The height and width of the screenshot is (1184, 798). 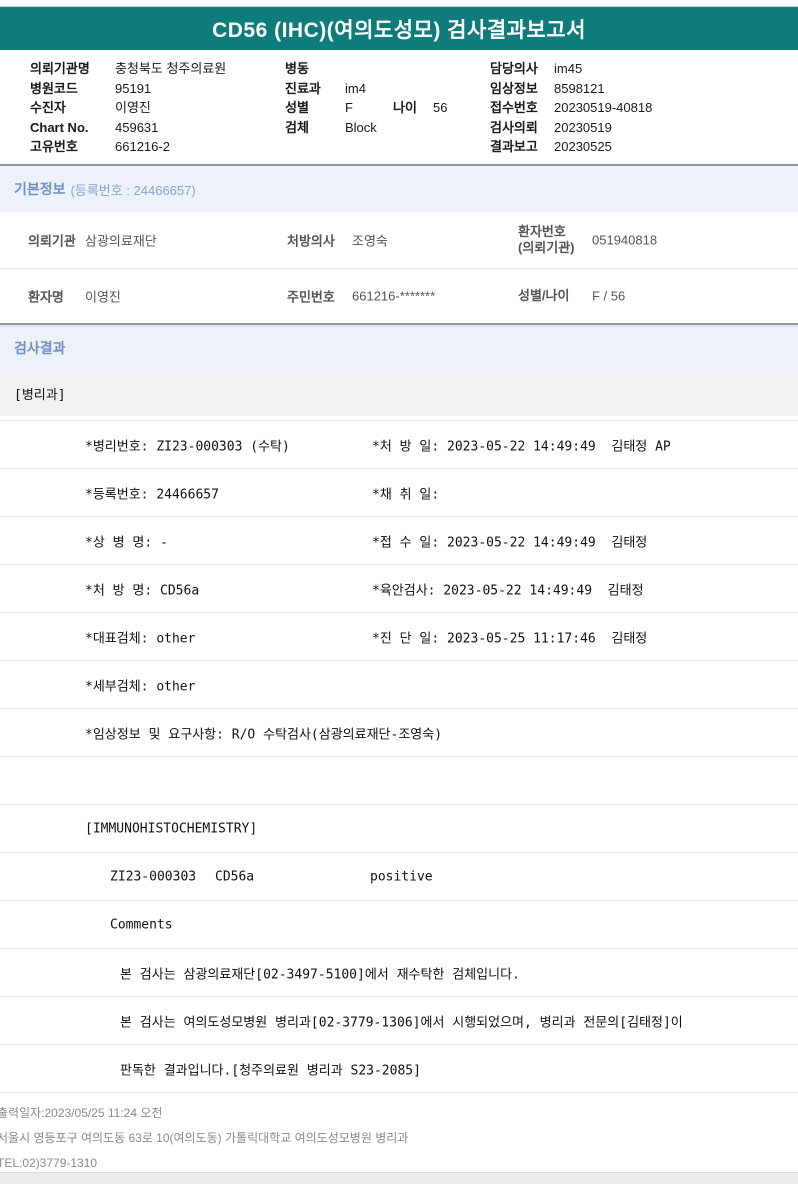 I want to click on order-field-label: 병원코드, so click(x=54, y=88).